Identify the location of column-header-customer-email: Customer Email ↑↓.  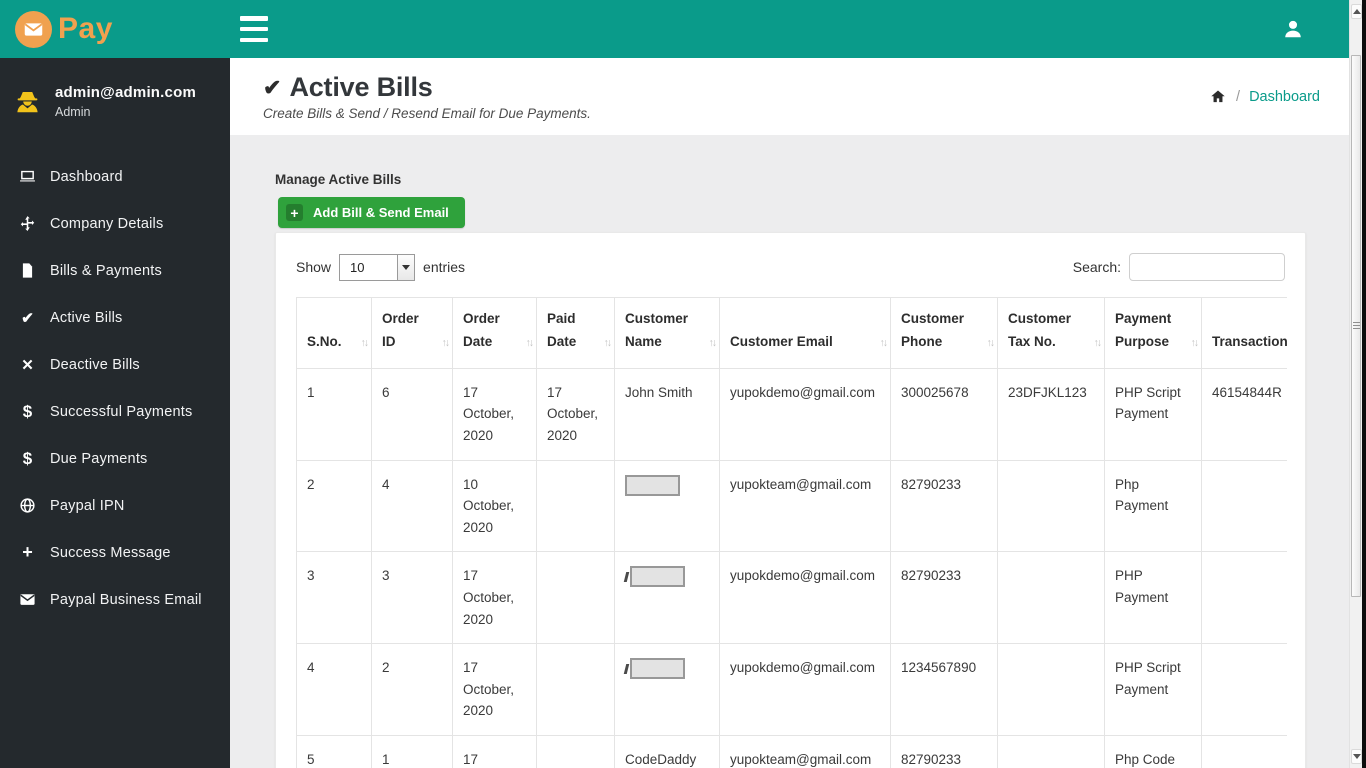
(805, 333).